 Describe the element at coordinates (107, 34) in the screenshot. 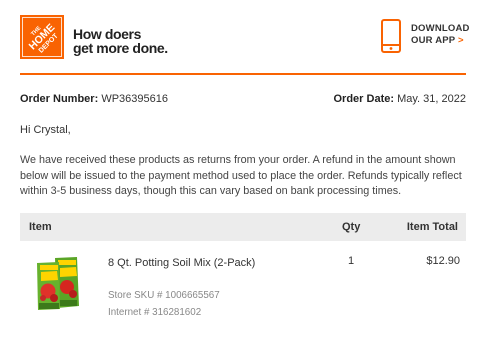

I see `tagline-line-1: How doers` at that location.